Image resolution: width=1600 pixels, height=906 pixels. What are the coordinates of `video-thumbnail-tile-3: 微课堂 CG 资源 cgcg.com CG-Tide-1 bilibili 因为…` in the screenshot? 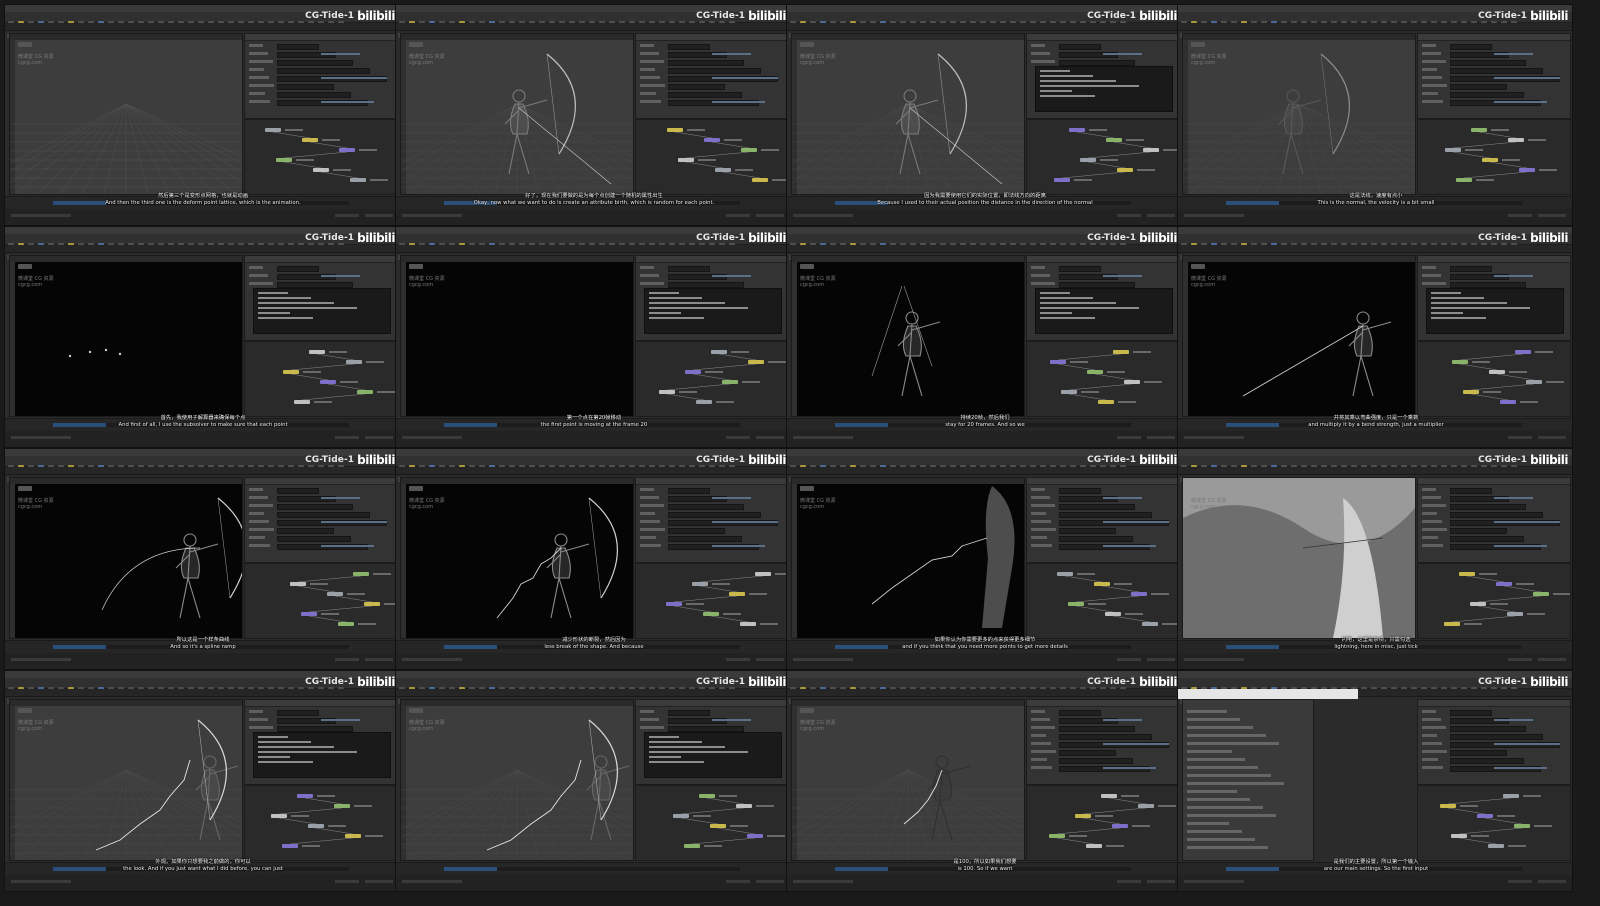 It's located at (984, 115).